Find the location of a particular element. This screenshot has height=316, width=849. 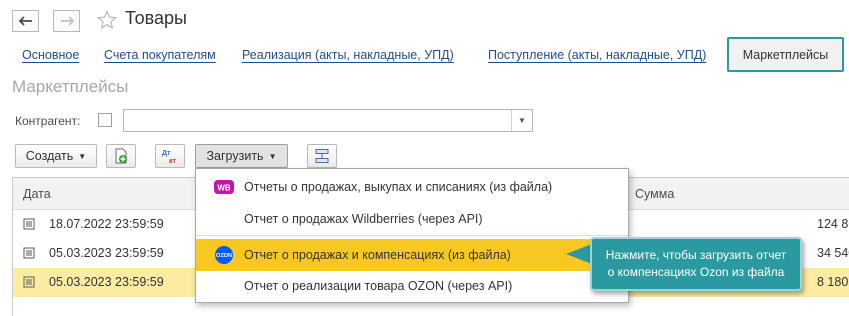

forward-button is located at coordinates (66, 21).